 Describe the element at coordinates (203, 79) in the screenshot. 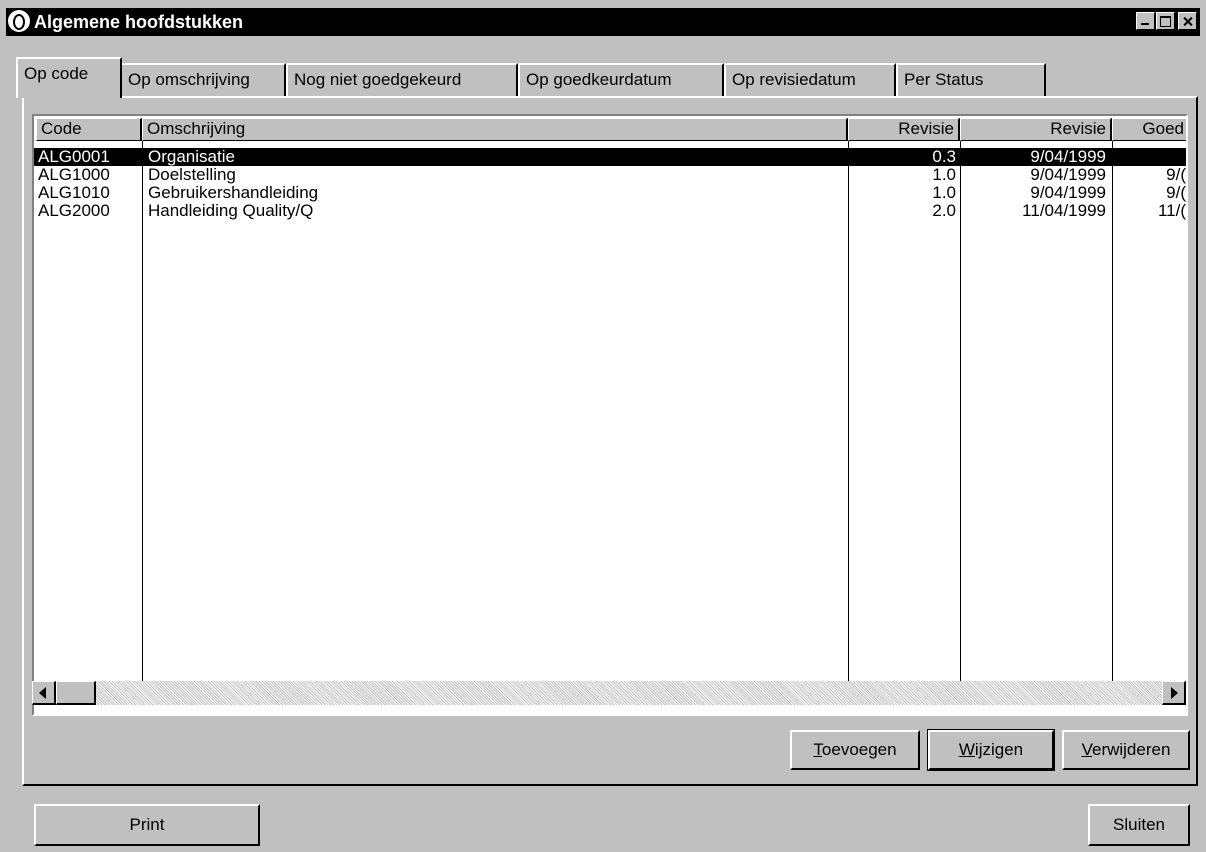

I see `tab-op-omschrijving: Op omschrijving` at that location.